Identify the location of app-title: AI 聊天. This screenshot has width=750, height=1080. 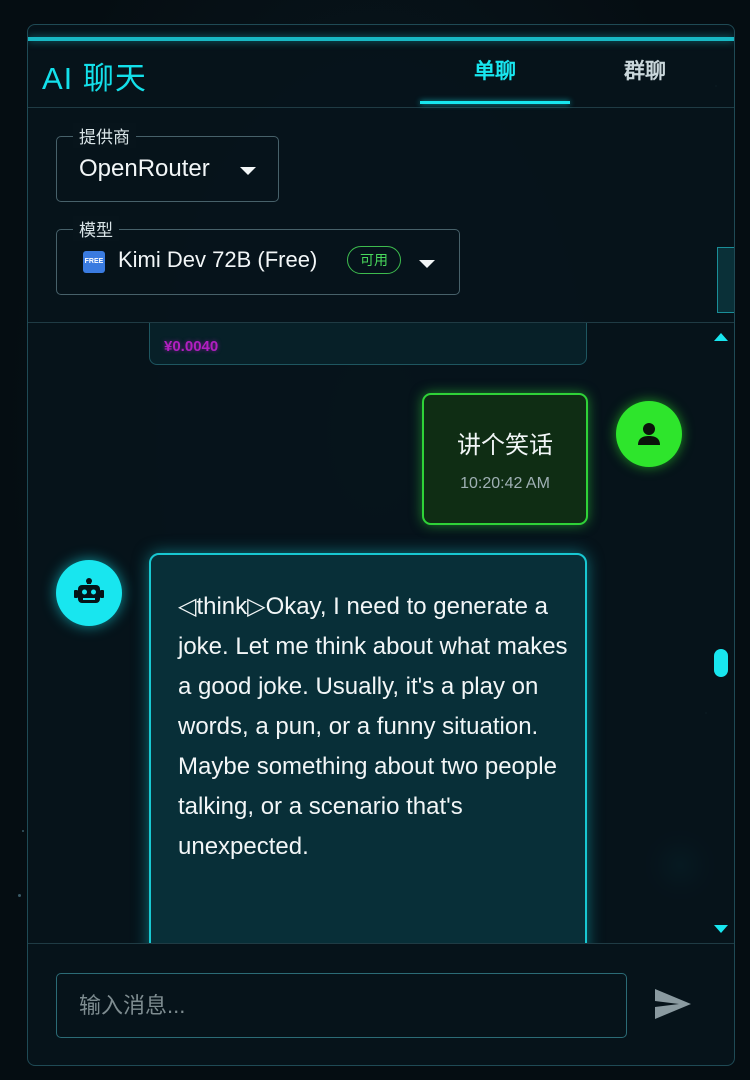
(94, 78).